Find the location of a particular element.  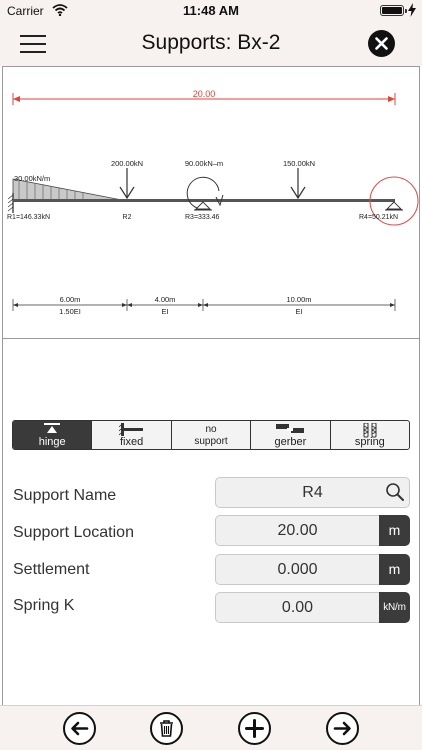

total-length-dimension: 20.00 is located at coordinates (204, 97).